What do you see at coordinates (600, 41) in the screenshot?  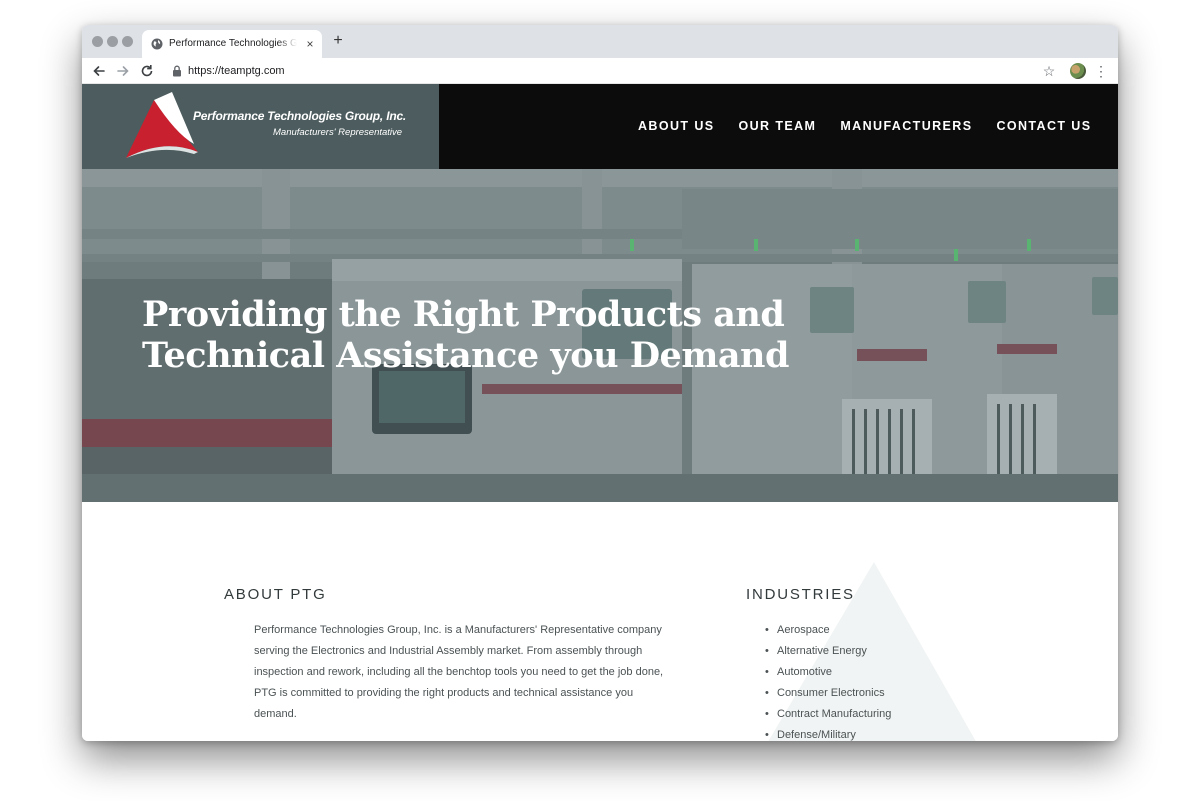 I see `tab-strip: Performance Technologies Group, Inc. × +` at bounding box center [600, 41].